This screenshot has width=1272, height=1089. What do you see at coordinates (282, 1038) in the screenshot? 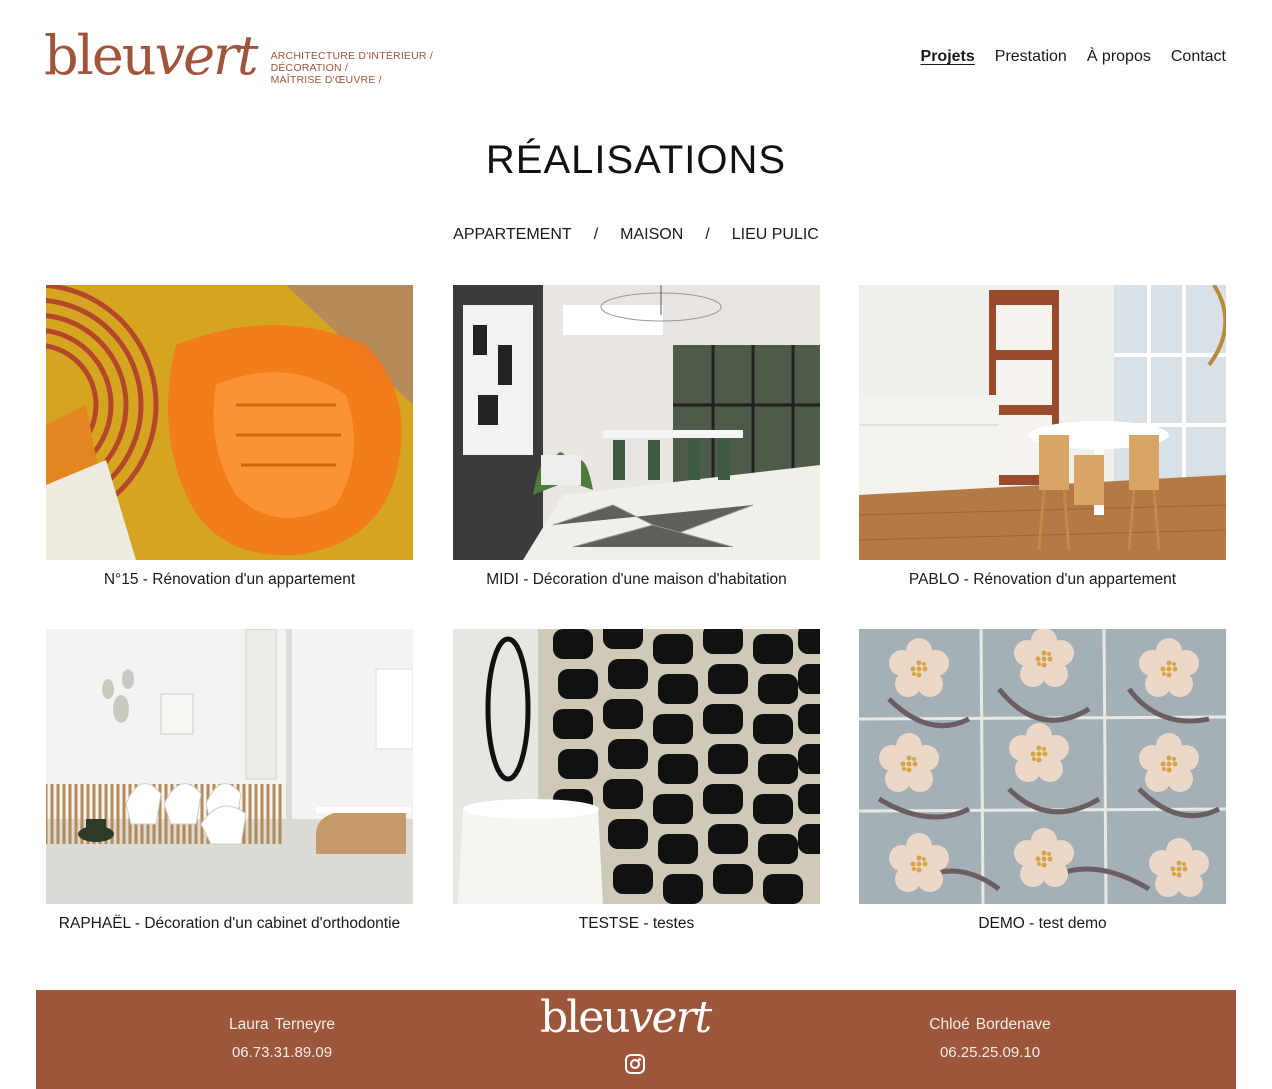
I see `contact-laura: Laura Terneyre 06.73.31.89.09` at bounding box center [282, 1038].